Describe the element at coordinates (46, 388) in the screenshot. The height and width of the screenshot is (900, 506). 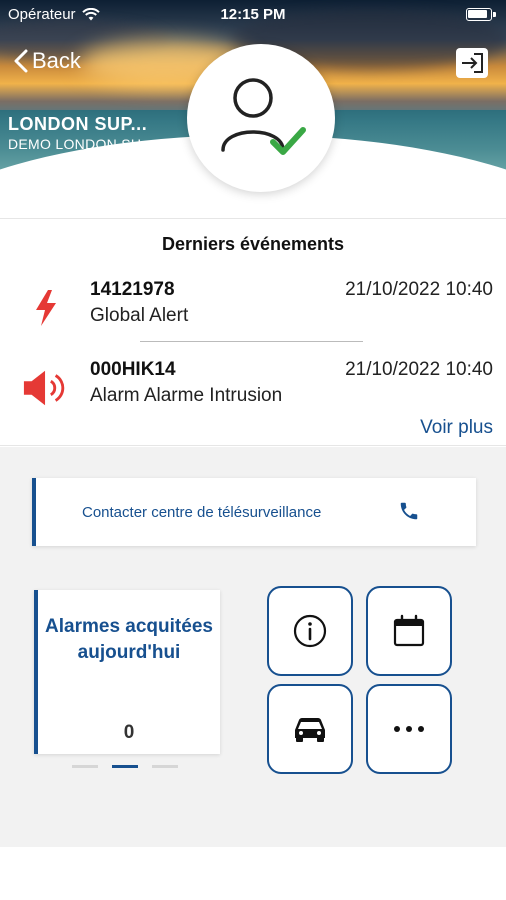
I see `speaker-alarm-icon` at that location.